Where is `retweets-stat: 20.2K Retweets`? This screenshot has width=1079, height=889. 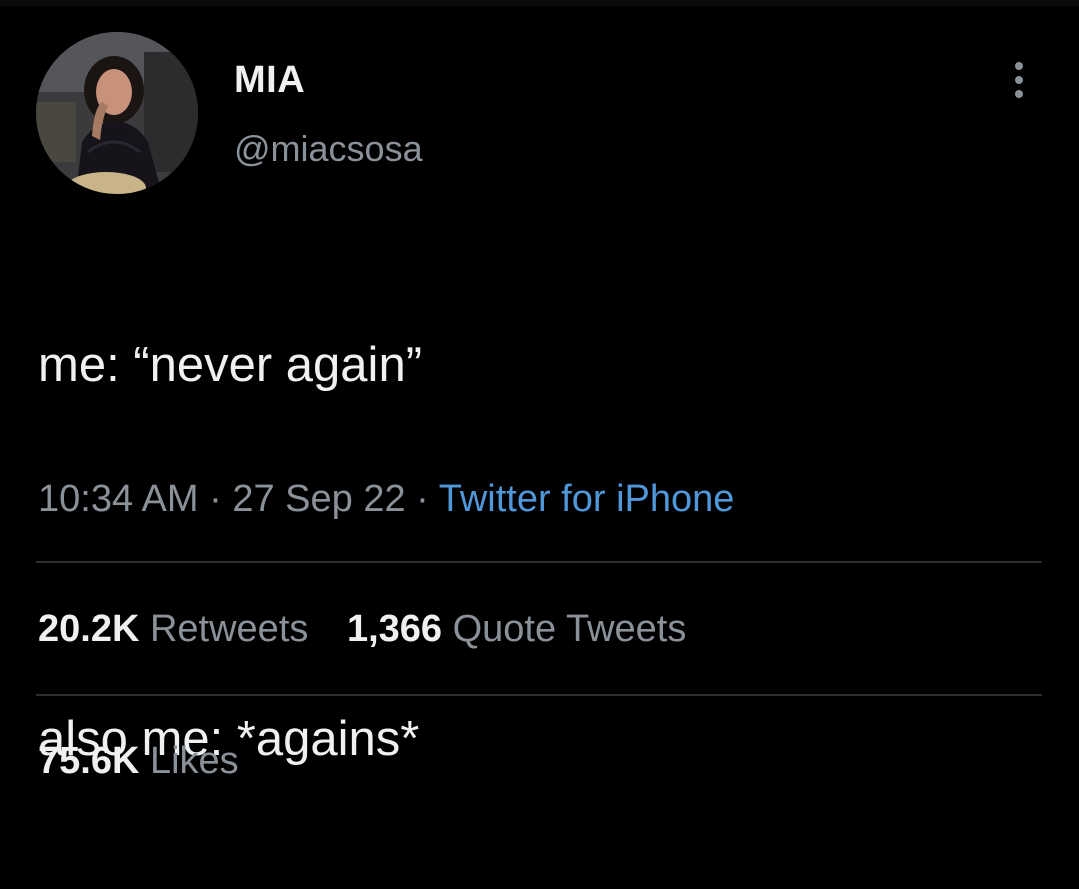
retweets-stat: 20.2K Retweets is located at coordinates (173, 629).